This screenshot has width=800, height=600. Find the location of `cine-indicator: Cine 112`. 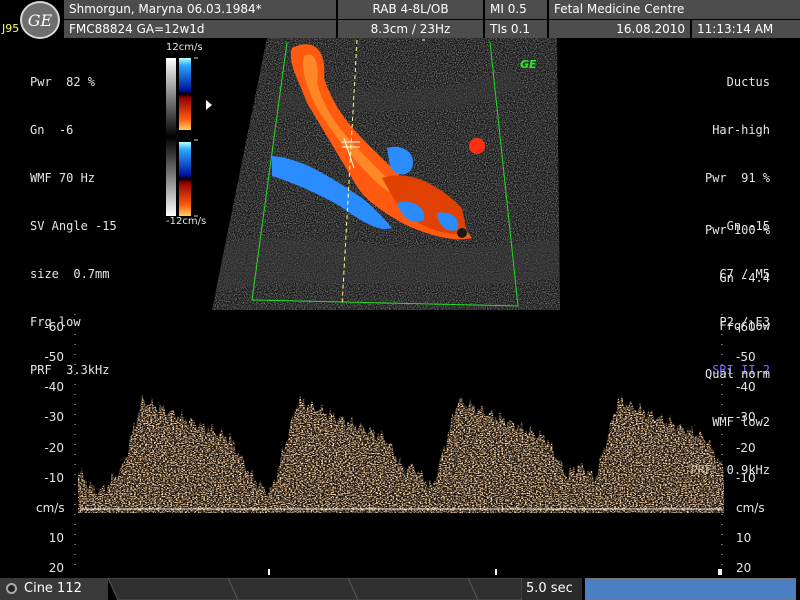

cine-indicator: Cine 112 is located at coordinates (54, 589).